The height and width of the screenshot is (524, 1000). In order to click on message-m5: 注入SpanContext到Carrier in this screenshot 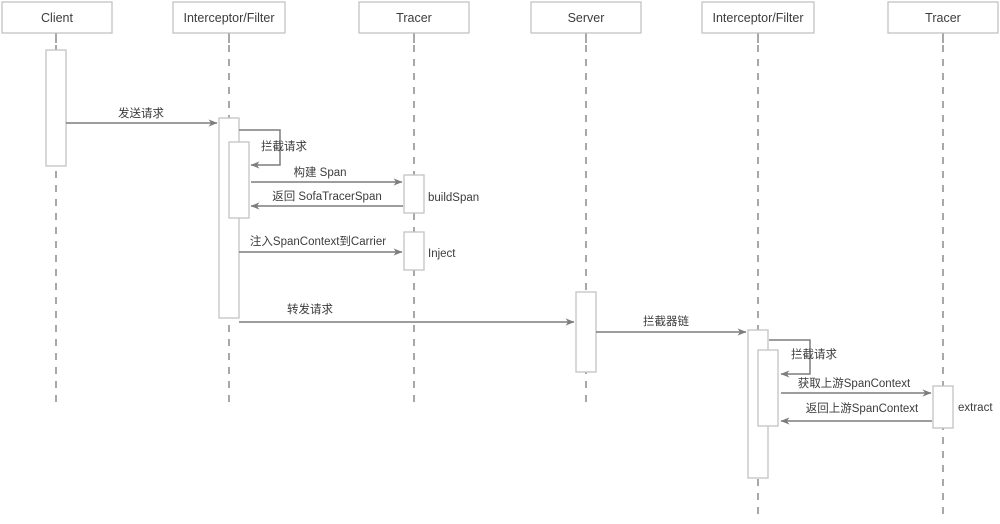, I will do `click(321, 245)`.